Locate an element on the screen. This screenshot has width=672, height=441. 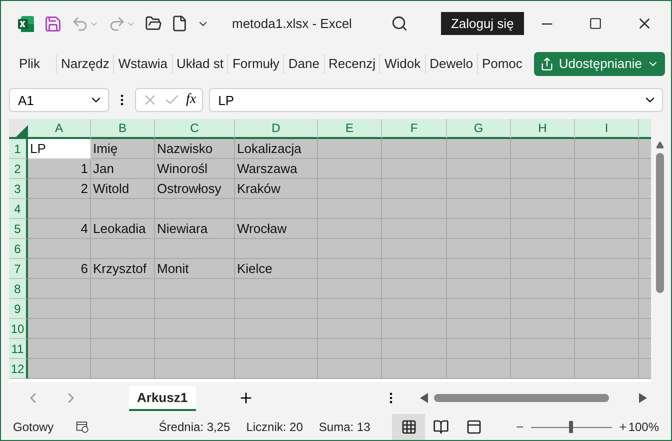
table-cell: Krzysztof is located at coordinates (123, 269).